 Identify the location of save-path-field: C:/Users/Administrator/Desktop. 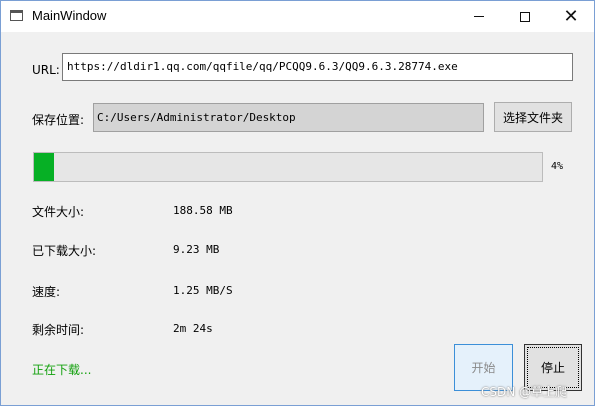
(288, 117).